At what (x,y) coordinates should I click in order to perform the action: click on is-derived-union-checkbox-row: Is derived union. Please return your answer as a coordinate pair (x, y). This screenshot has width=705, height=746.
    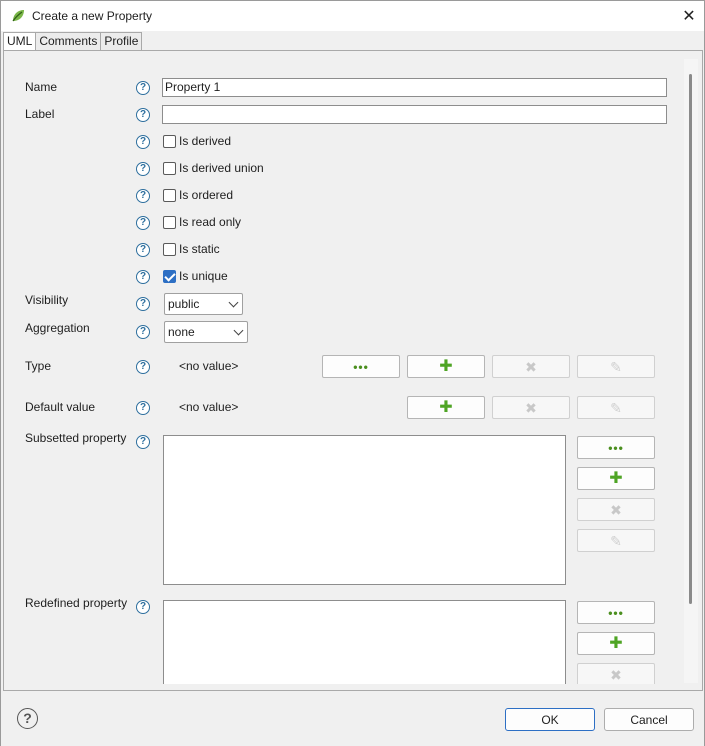
    Looking at the image, I should click on (213, 168).